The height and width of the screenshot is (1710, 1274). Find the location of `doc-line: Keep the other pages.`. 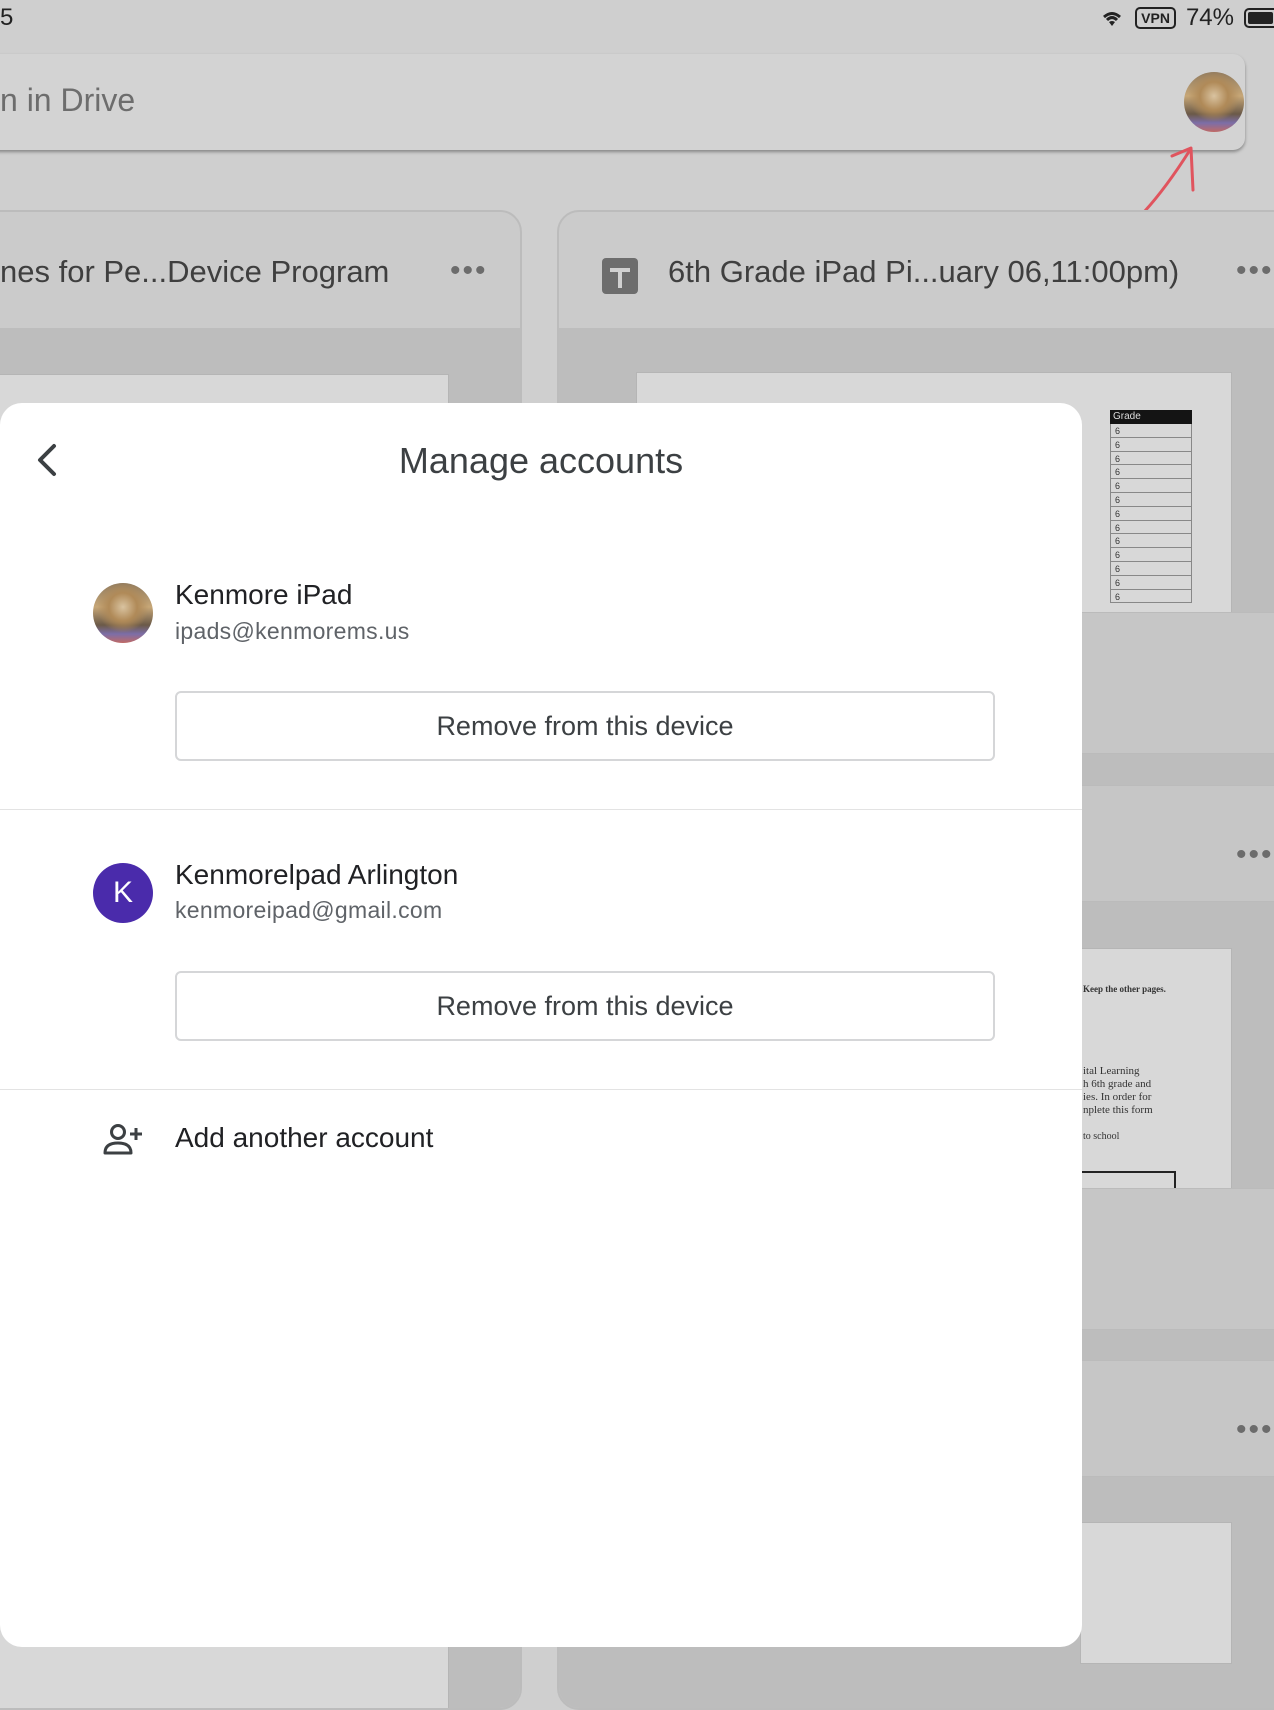

doc-line: Keep the other pages. is located at coordinates (1124, 989).